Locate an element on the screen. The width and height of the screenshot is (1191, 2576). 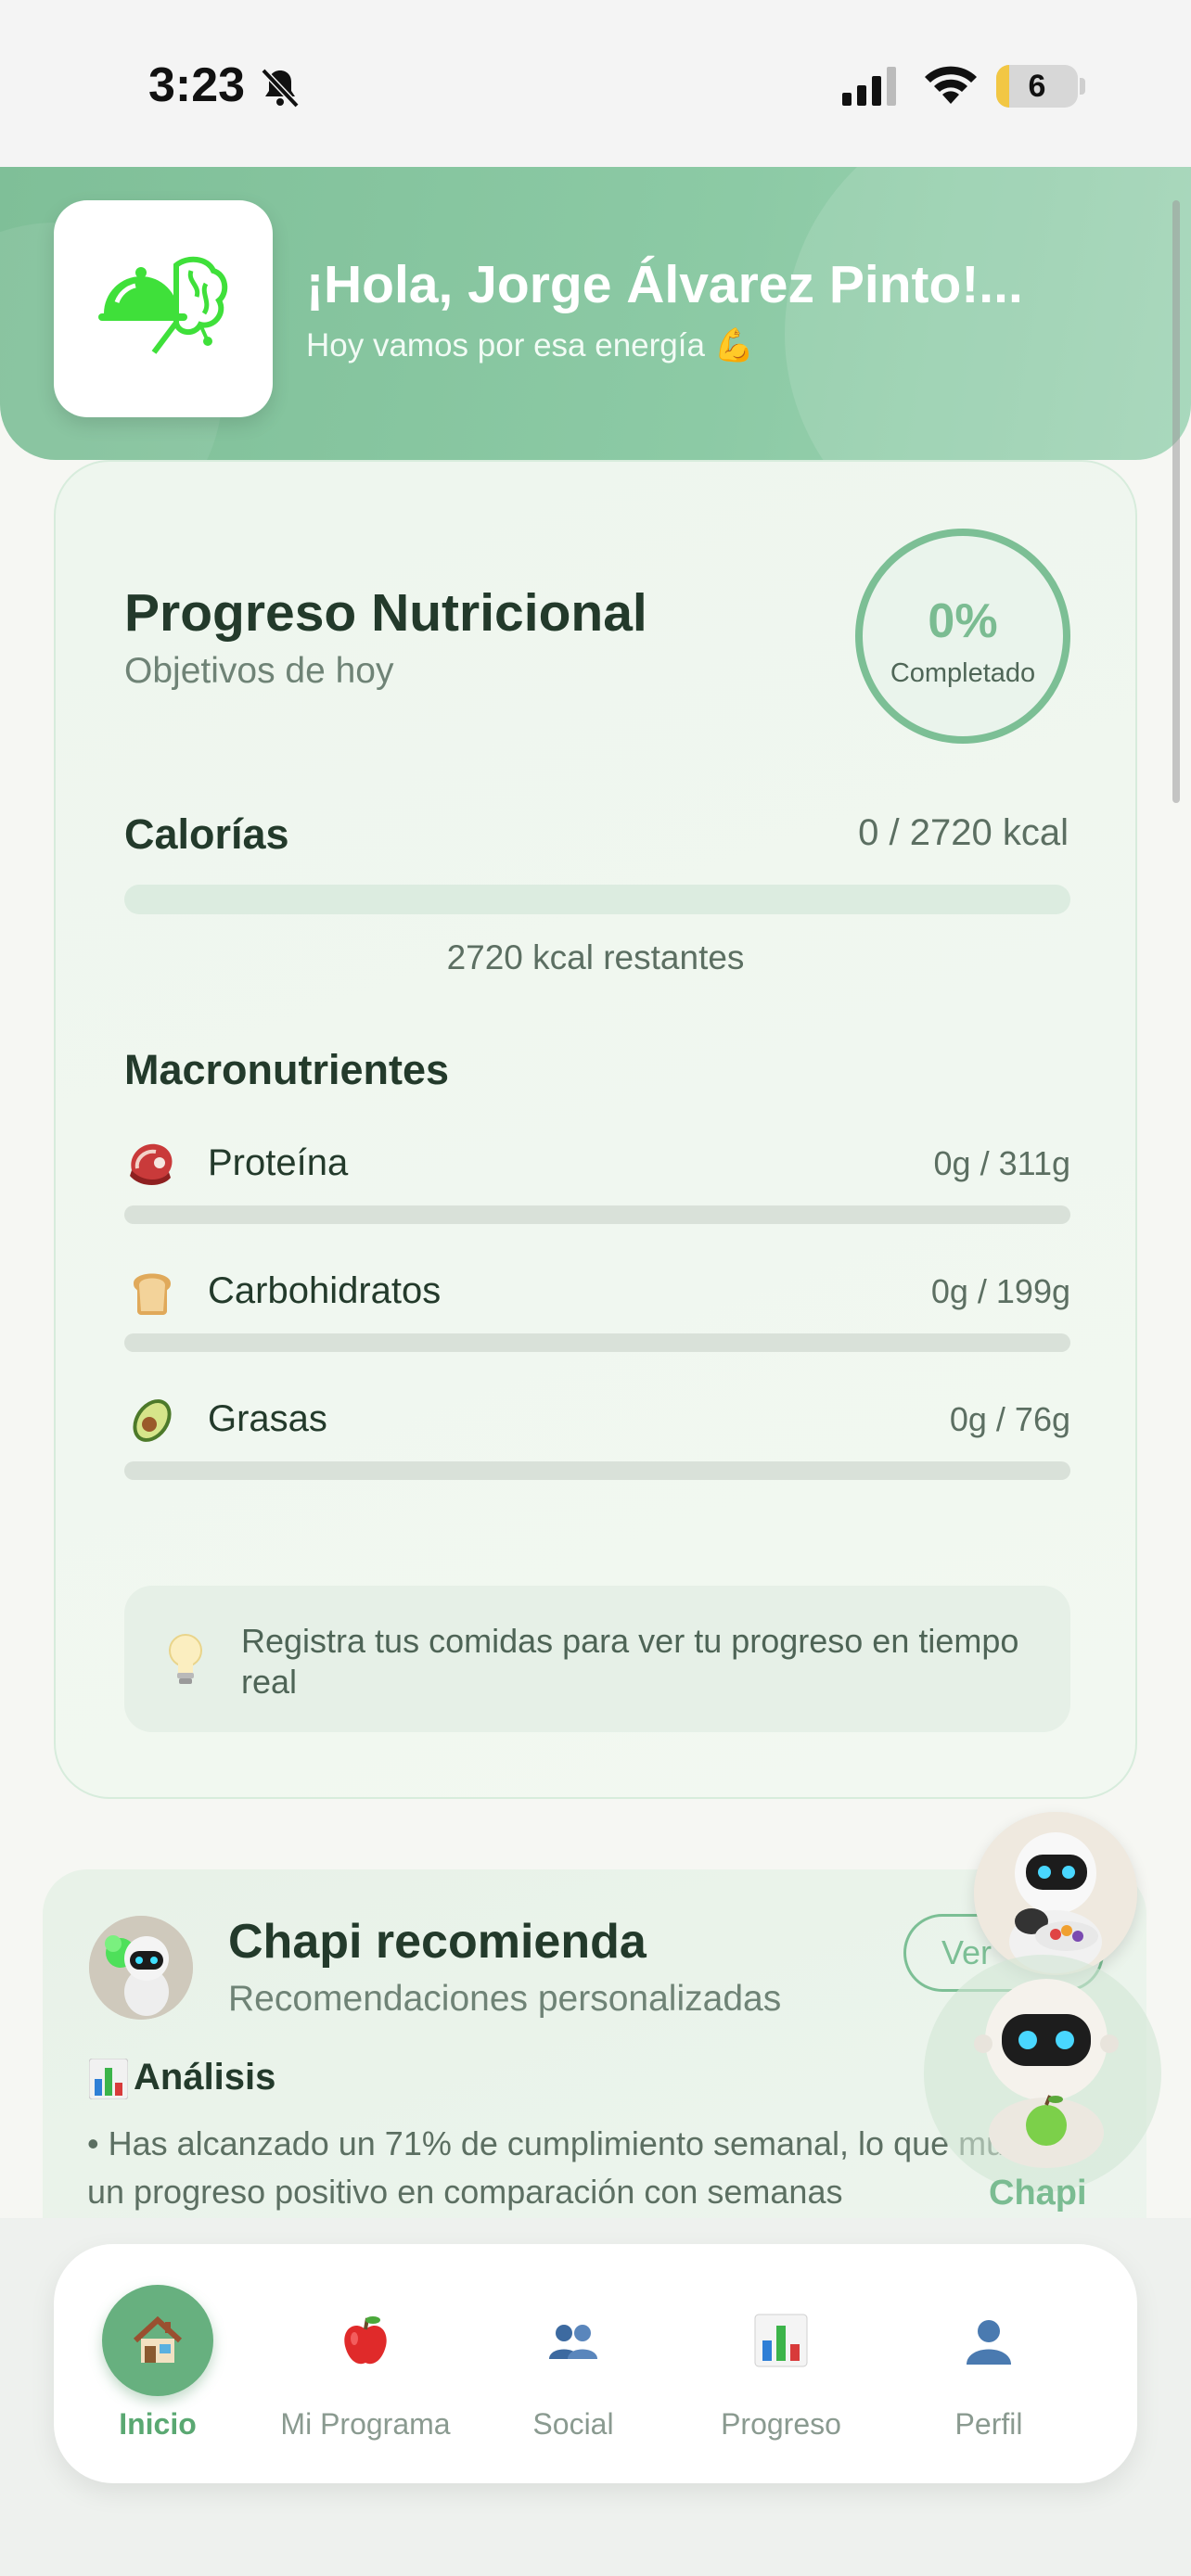
nav-label: Perfil is located at coordinates (988, 2424).